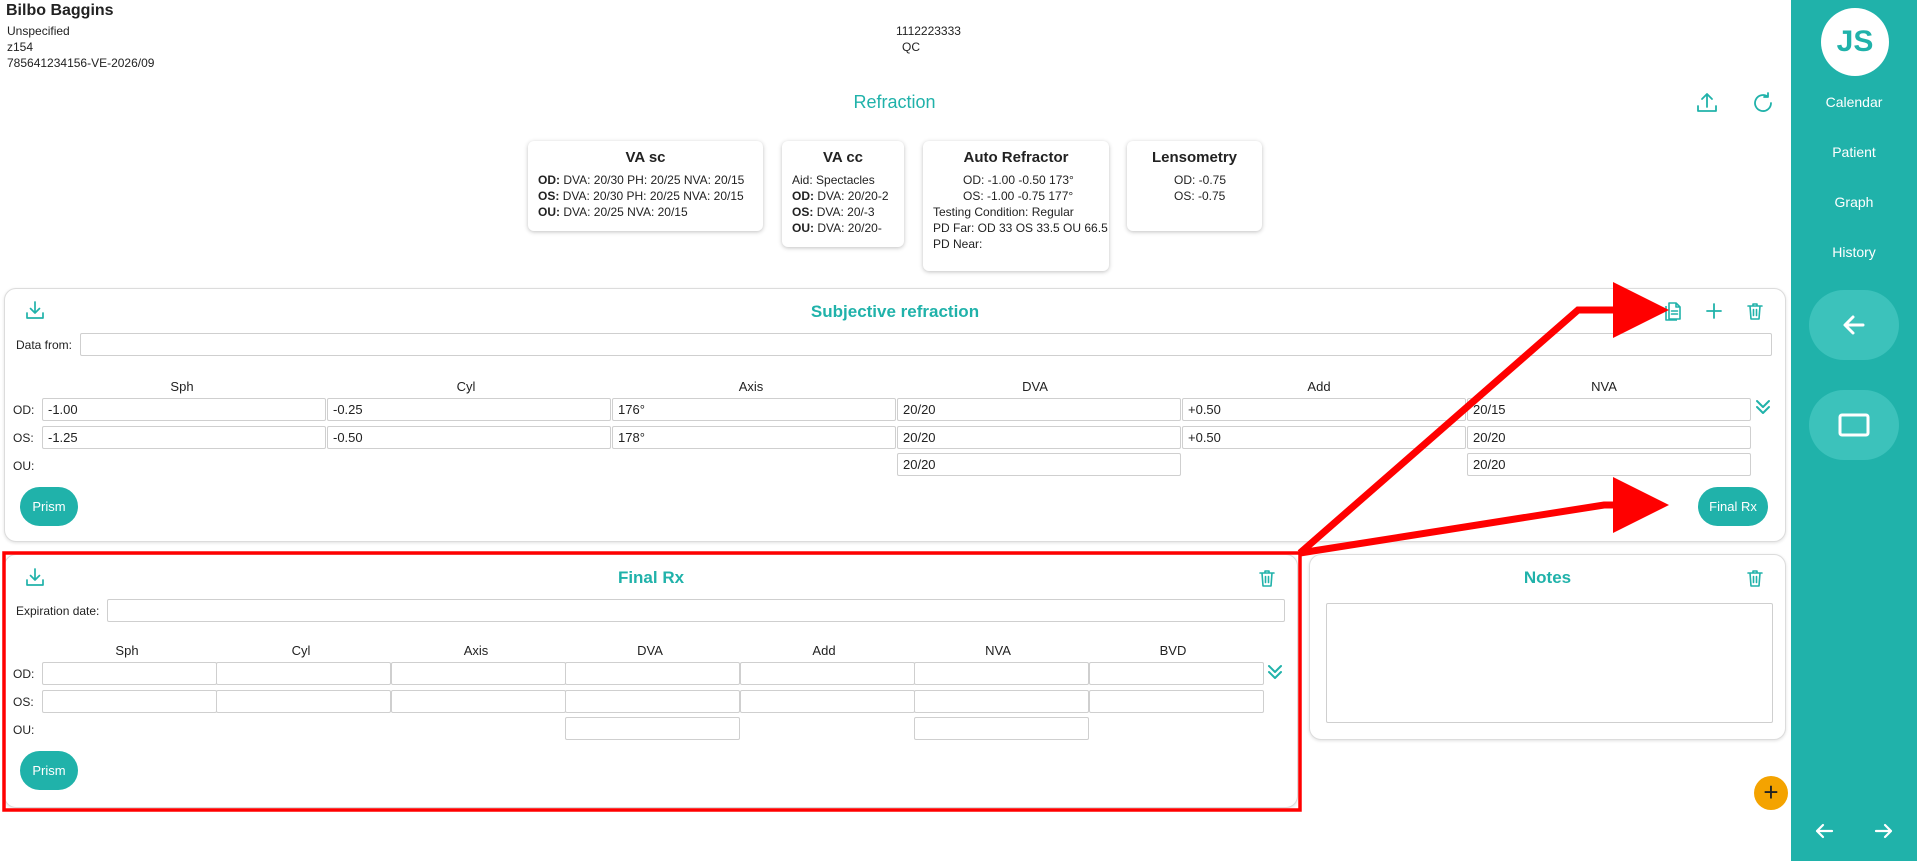 The image size is (1917, 861). Describe the element at coordinates (49, 506) in the screenshot. I see `prism-button: Prism` at that location.